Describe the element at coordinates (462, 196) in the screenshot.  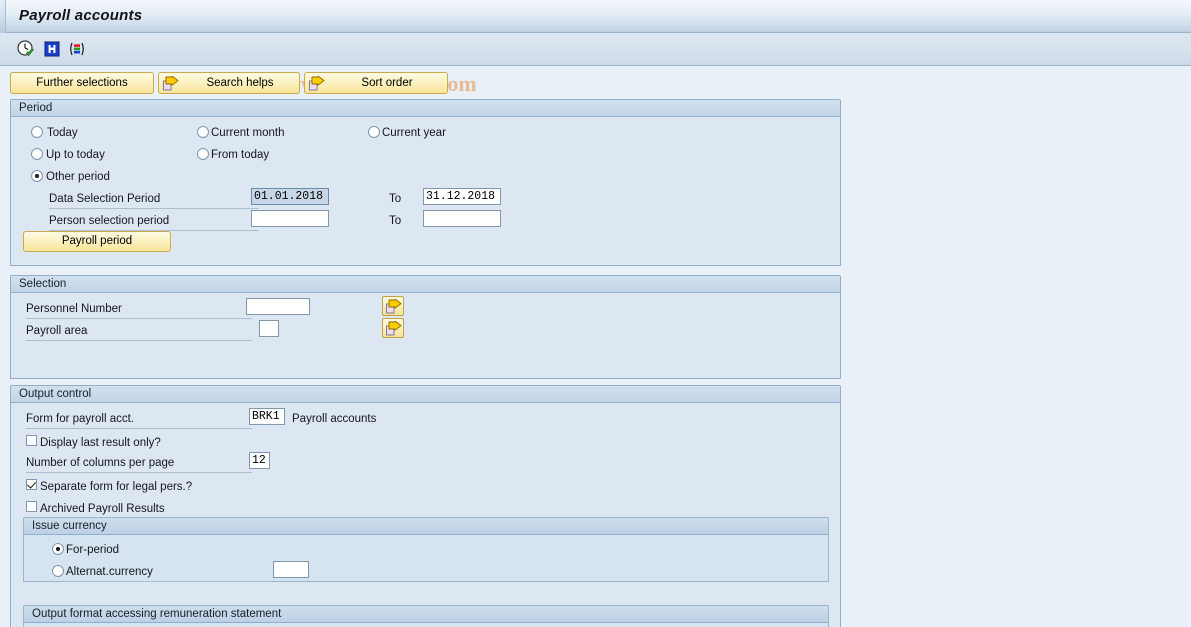
I see `data-selection-period-to-input: 31.12.2018` at that location.